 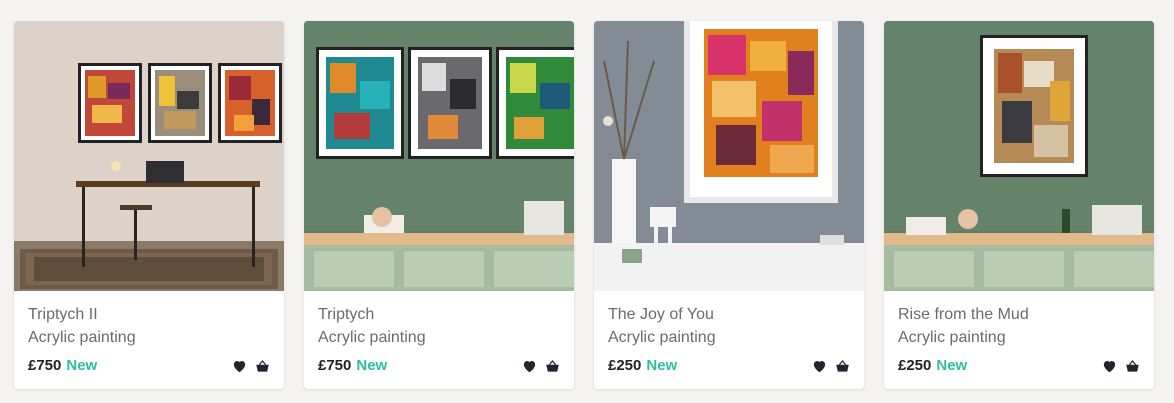 What do you see at coordinates (439, 314) in the screenshot?
I see `product-title: Triptych` at bounding box center [439, 314].